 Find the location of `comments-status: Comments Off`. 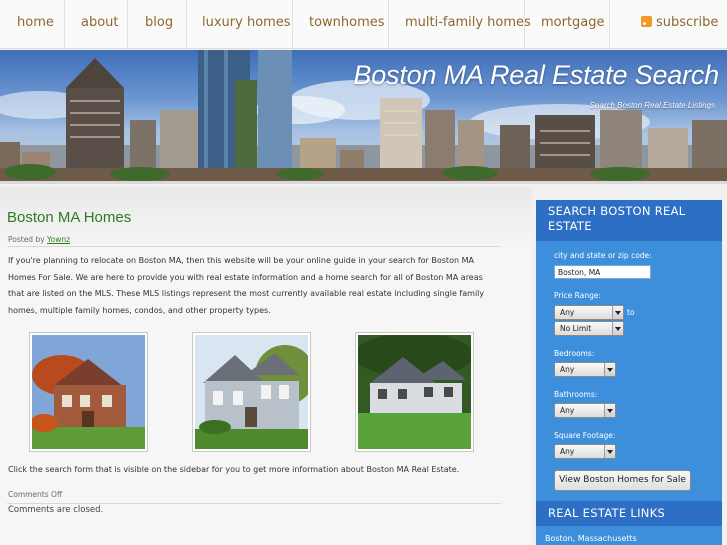

comments-status: Comments Off is located at coordinates (35, 494).